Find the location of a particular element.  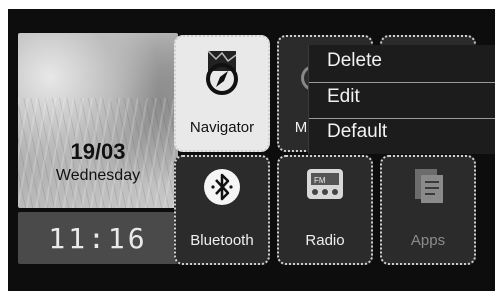

radio-tile: FM Radio is located at coordinates (325, 210).